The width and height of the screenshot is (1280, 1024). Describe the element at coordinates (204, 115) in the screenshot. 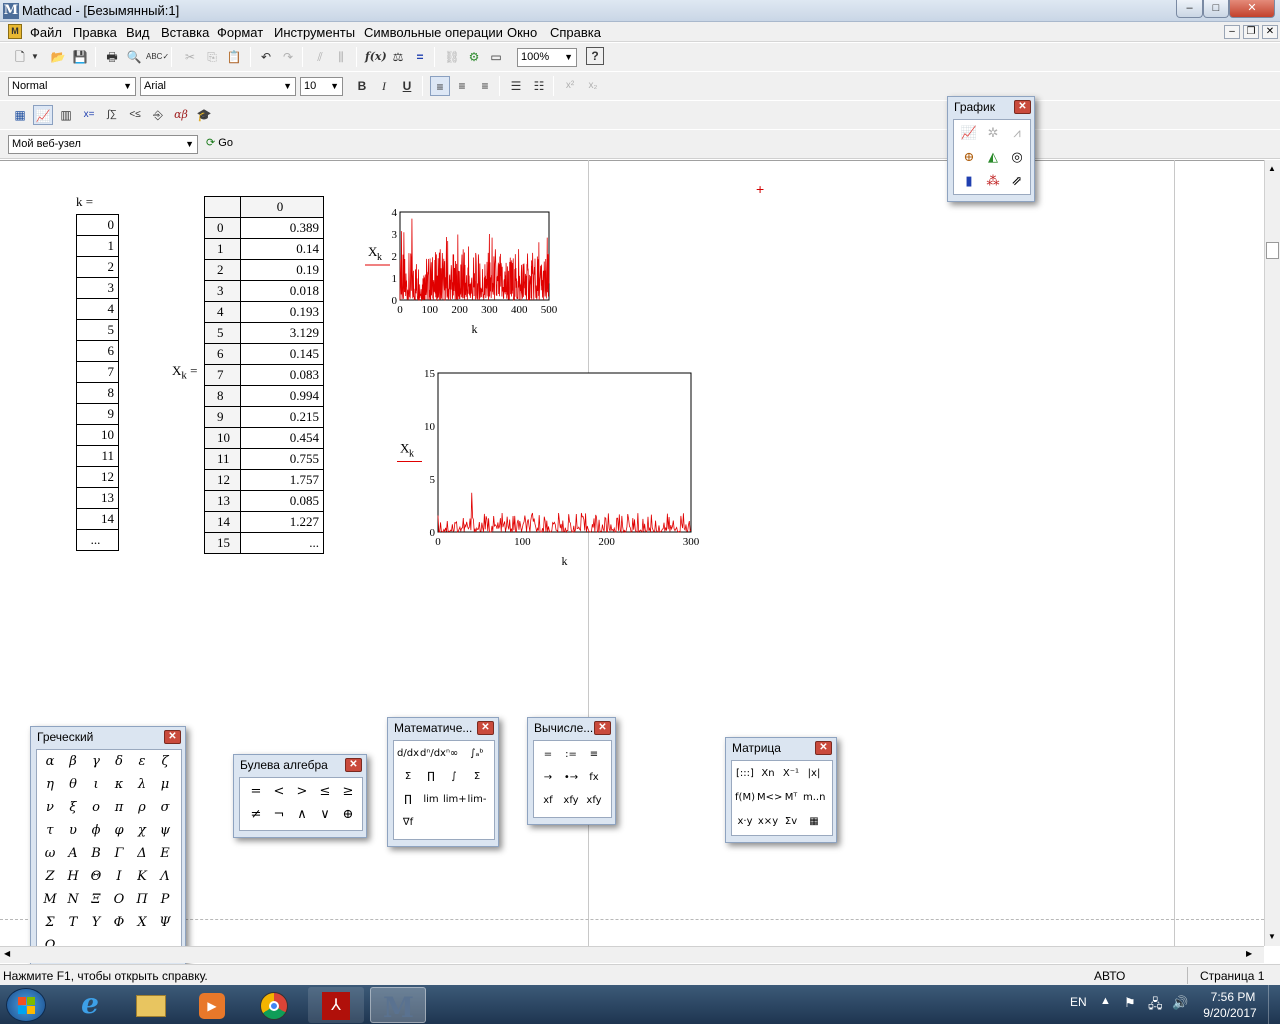

I see `symbolic-toolbar-icon: 🎓` at that location.